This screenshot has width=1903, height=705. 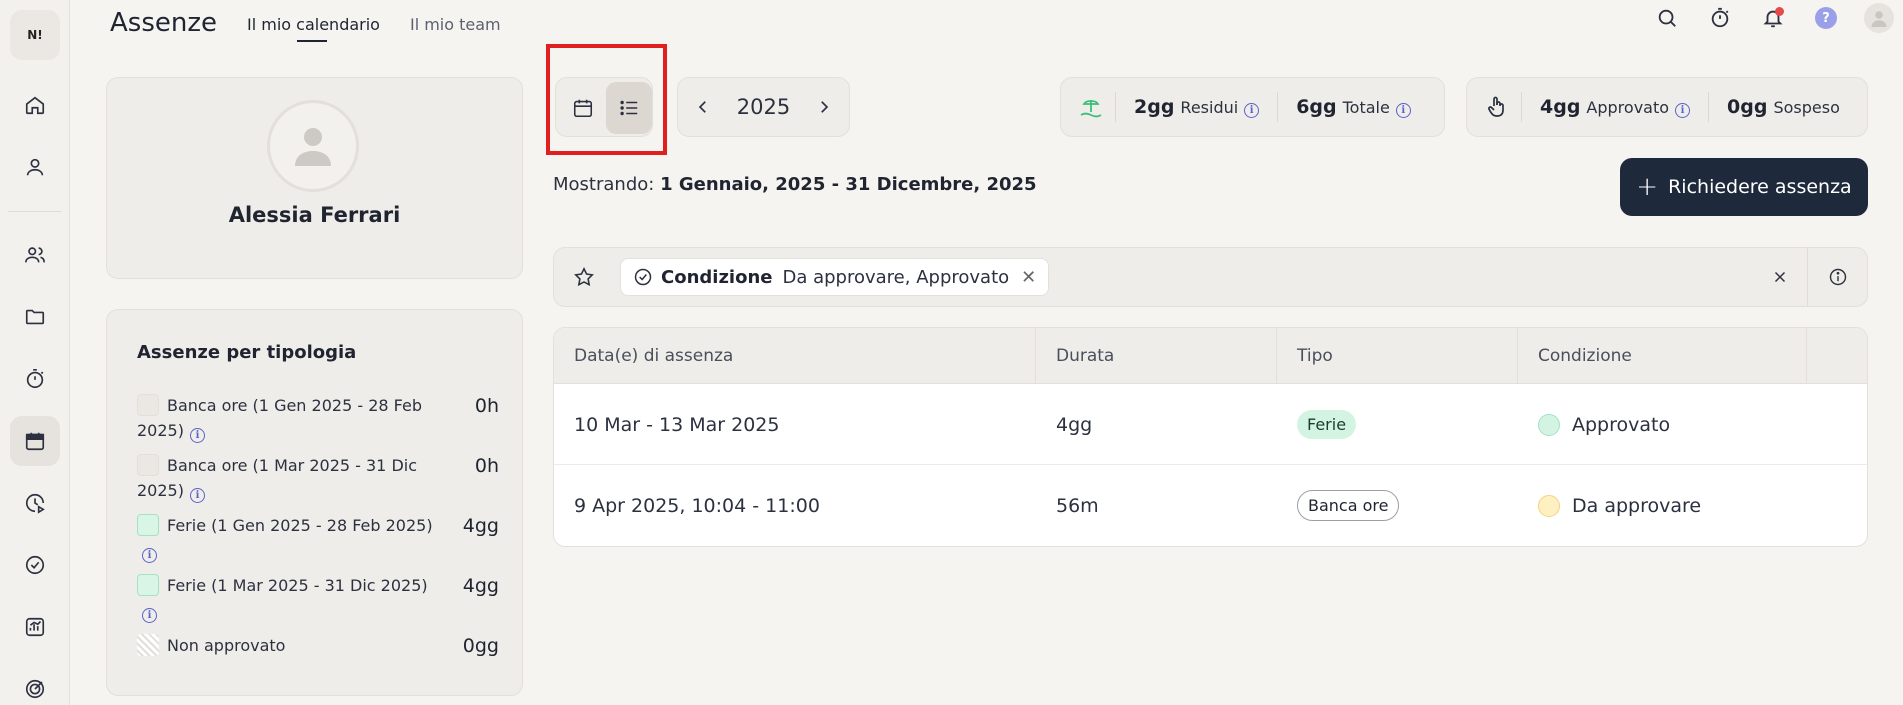 What do you see at coordinates (35, 441) in the screenshot?
I see `calendar-icon` at bounding box center [35, 441].